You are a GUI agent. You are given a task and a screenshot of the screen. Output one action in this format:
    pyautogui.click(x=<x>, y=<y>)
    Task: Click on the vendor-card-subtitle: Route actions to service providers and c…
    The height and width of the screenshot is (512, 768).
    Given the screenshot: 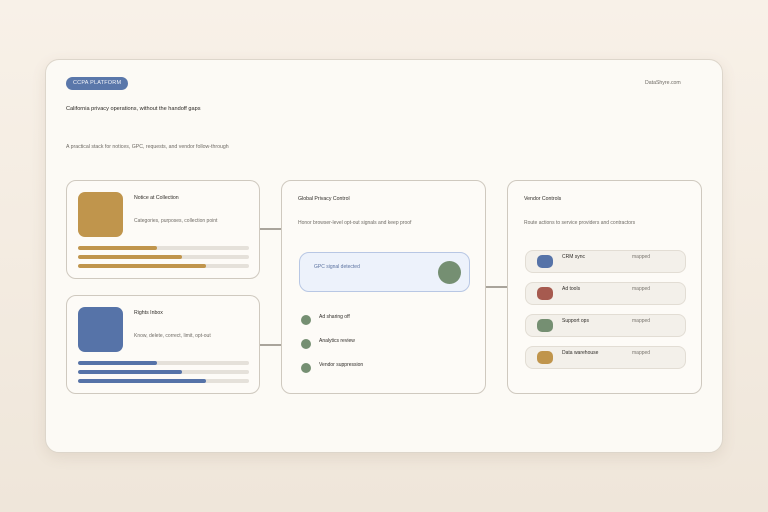 What is the action you would take?
    pyautogui.click(x=580, y=223)
    